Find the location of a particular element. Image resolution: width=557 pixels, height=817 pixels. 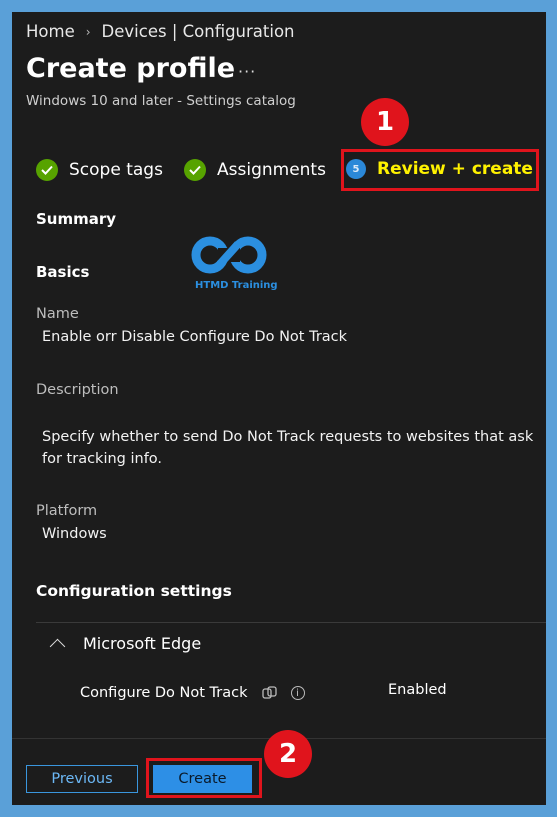

setting-value: Enabled is located at coordinates (417, 690).